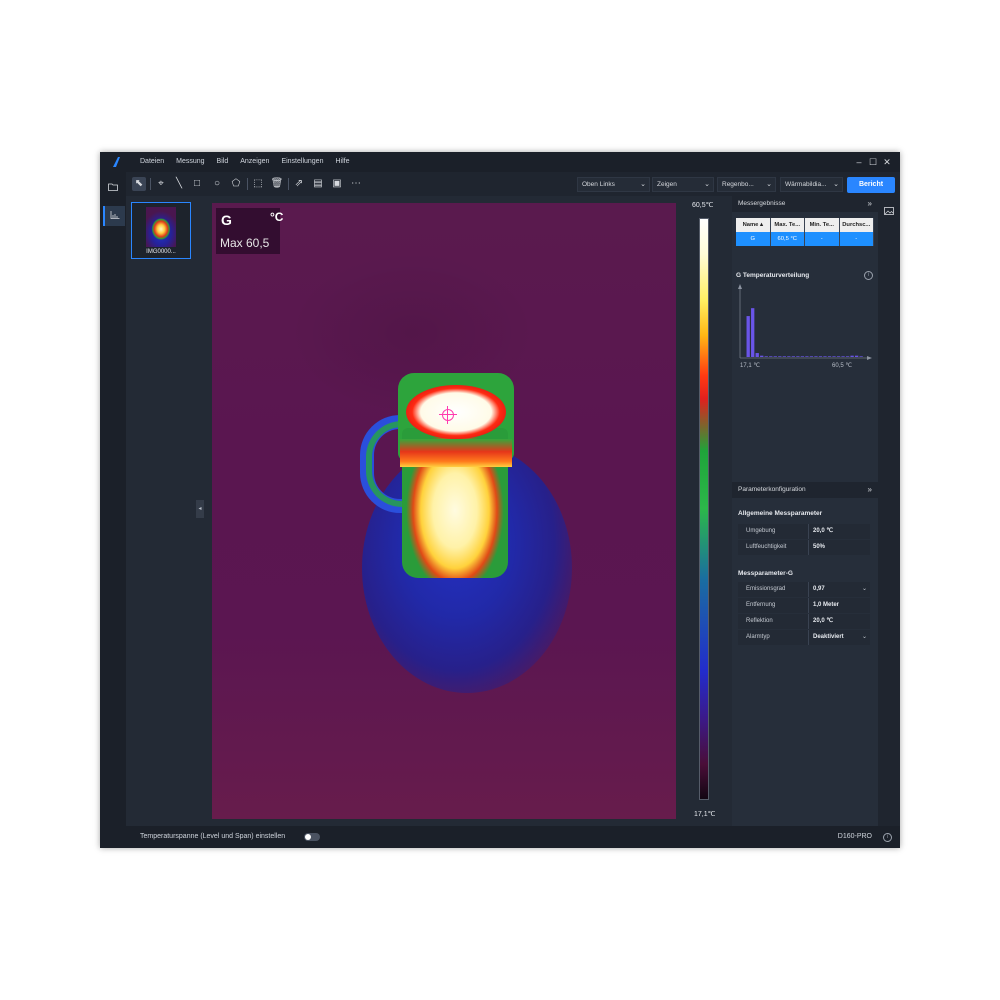  What do you see at coordinates (337, 184) in the screenshot?
I see `save-icon: ▣` at bounding box center [337, 184].